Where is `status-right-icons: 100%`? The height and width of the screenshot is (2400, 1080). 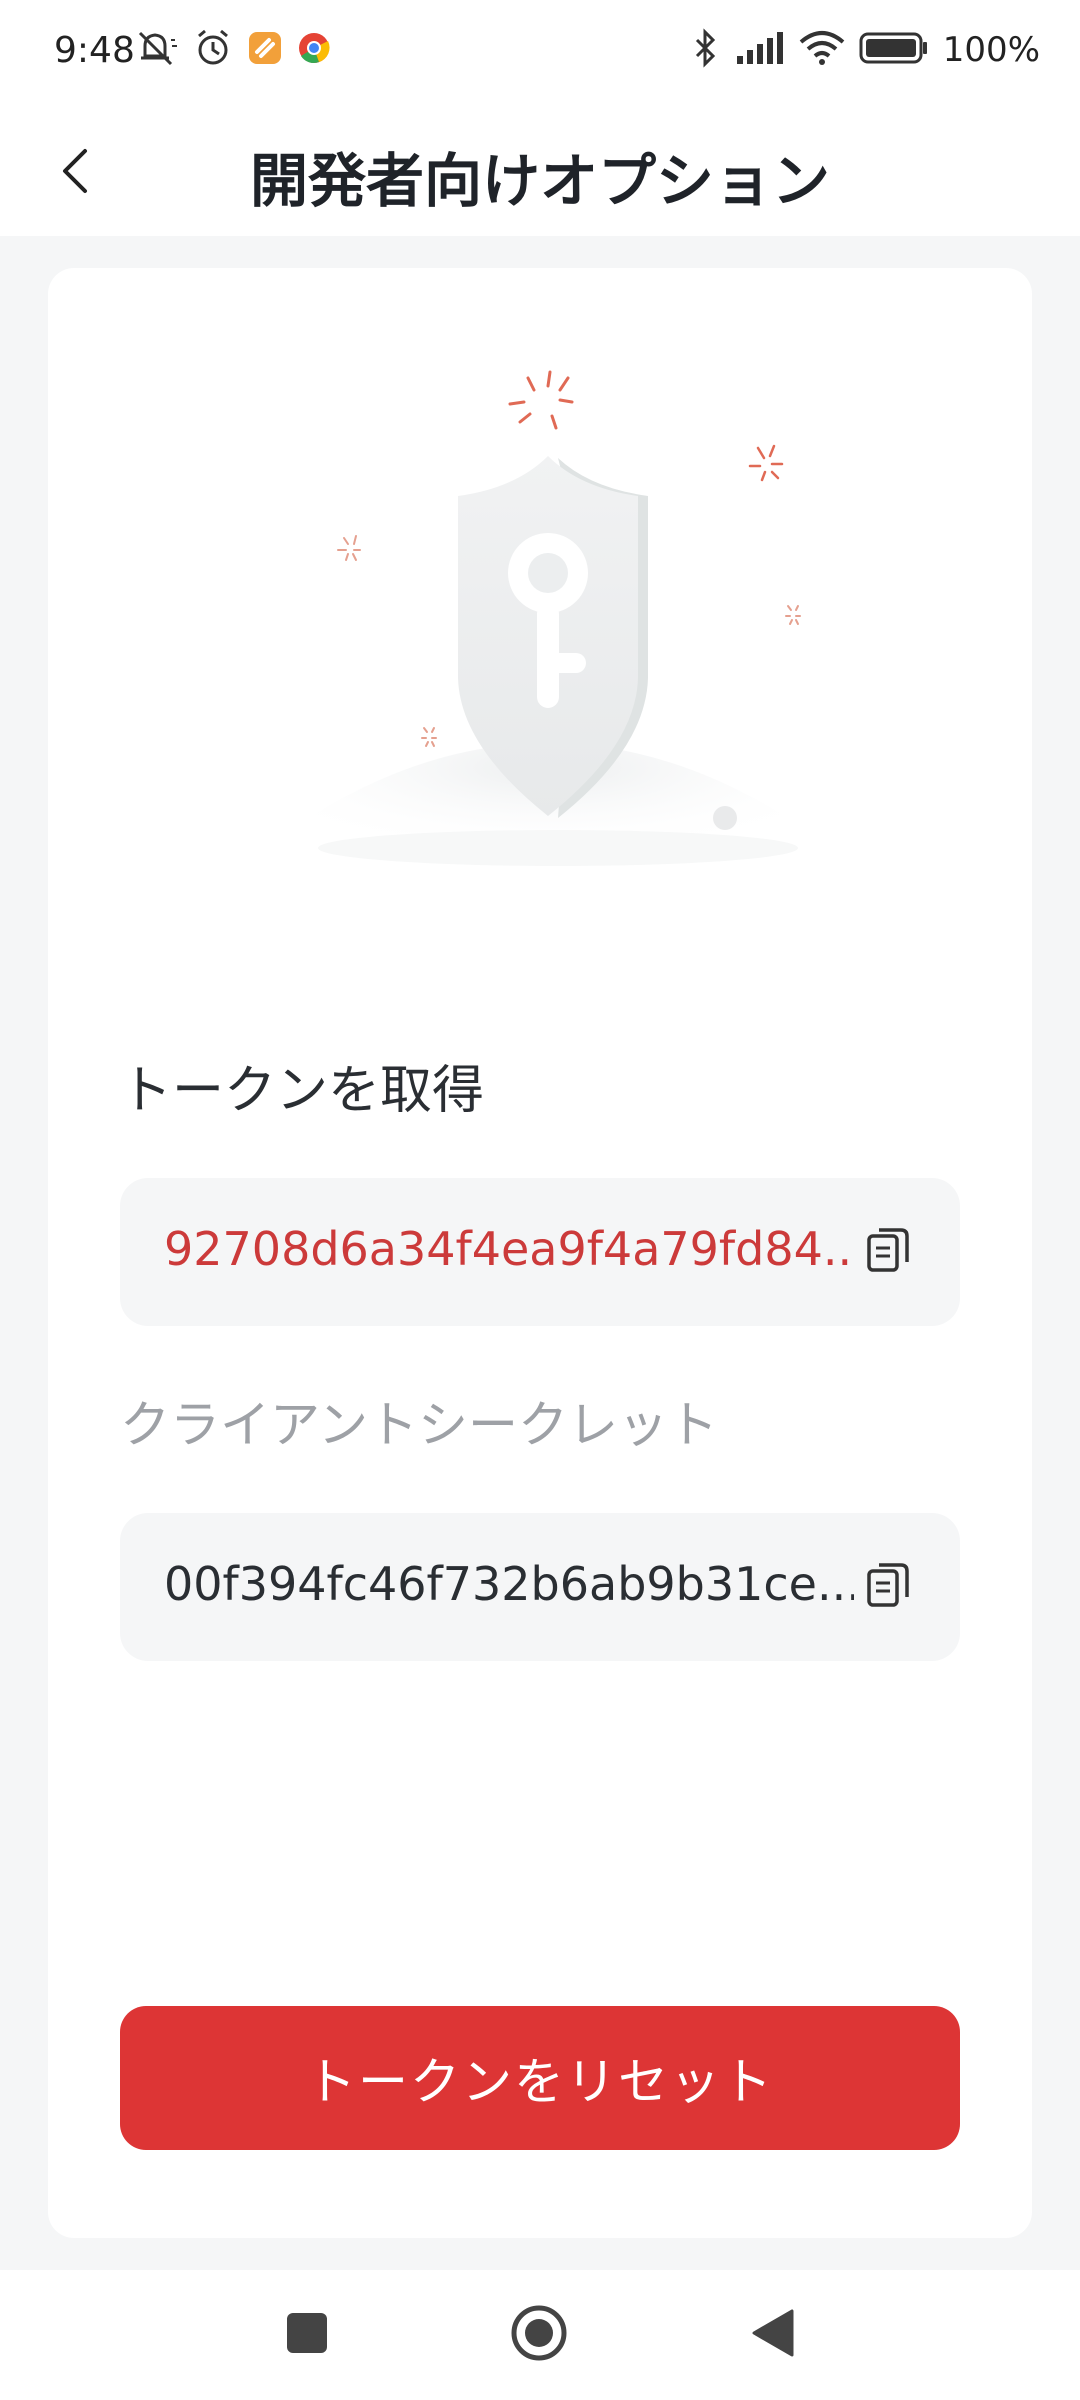 status-right-icons: 100% is located at coordinates (865, 50).